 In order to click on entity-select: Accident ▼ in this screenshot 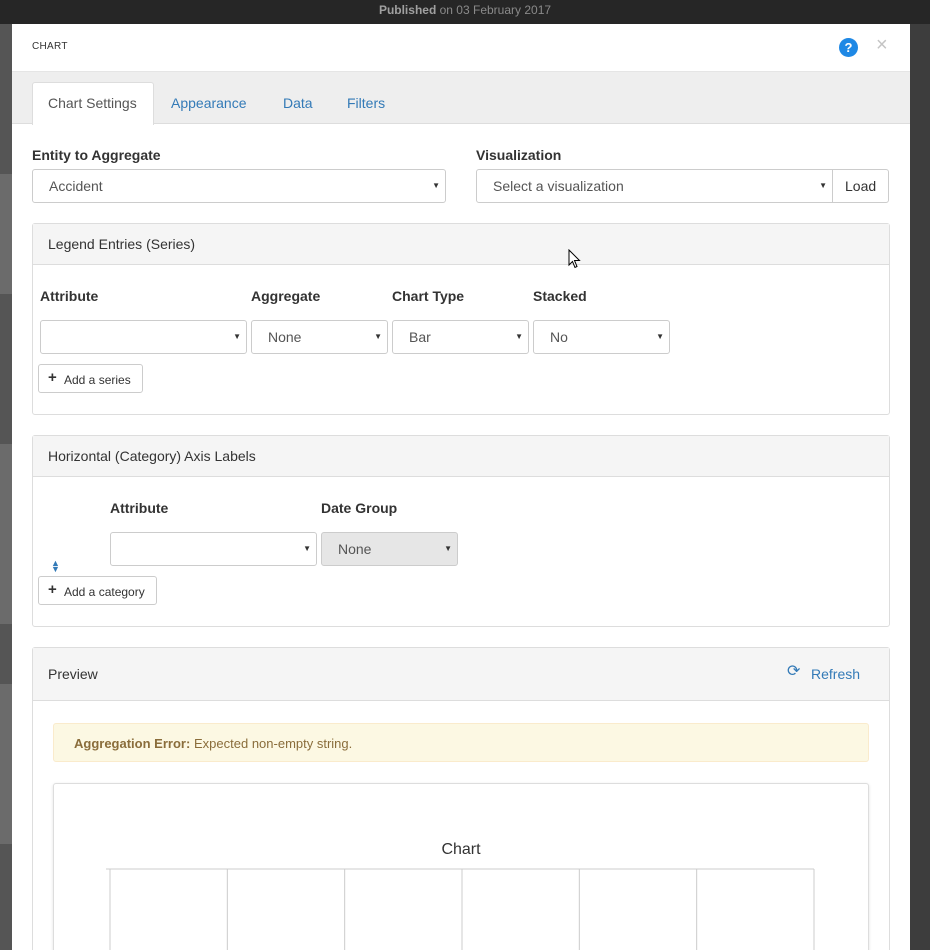, I will do `click(239, 186)`.